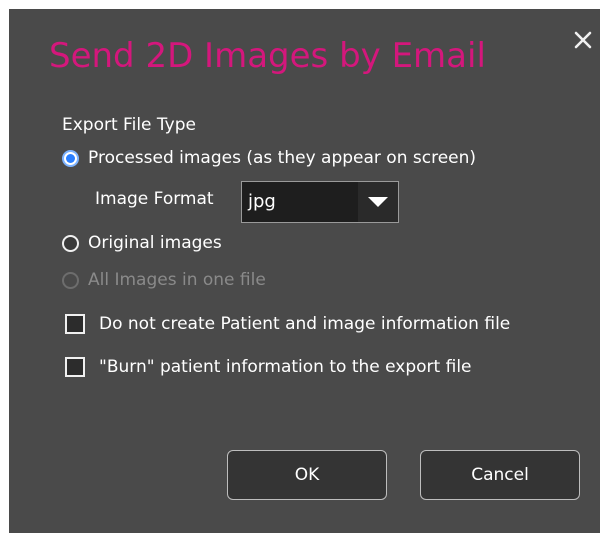 This screenshot has width=605, height=535. What do you see at coordinates (320, 202) in the screenshot?
I see `image-format-select: jpg` at bounding box center [320, 202].